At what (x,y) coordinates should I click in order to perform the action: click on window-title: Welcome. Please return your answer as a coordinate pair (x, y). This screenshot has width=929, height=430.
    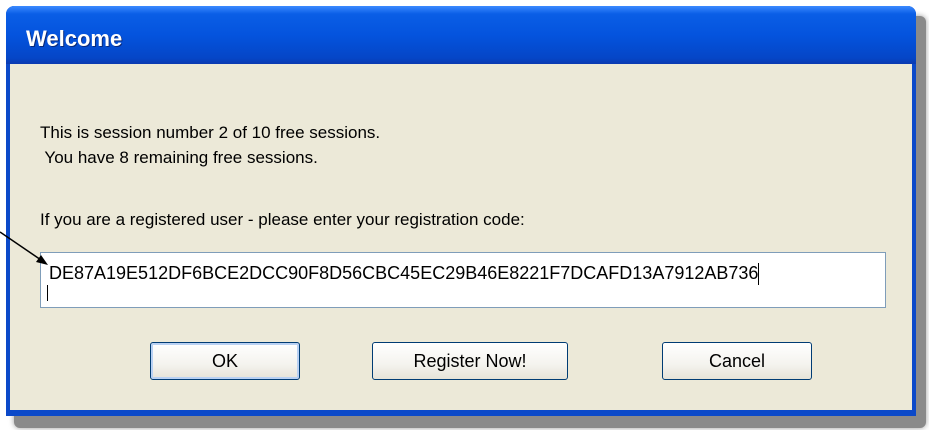
    Looking at the image, I should click on (74, 38).